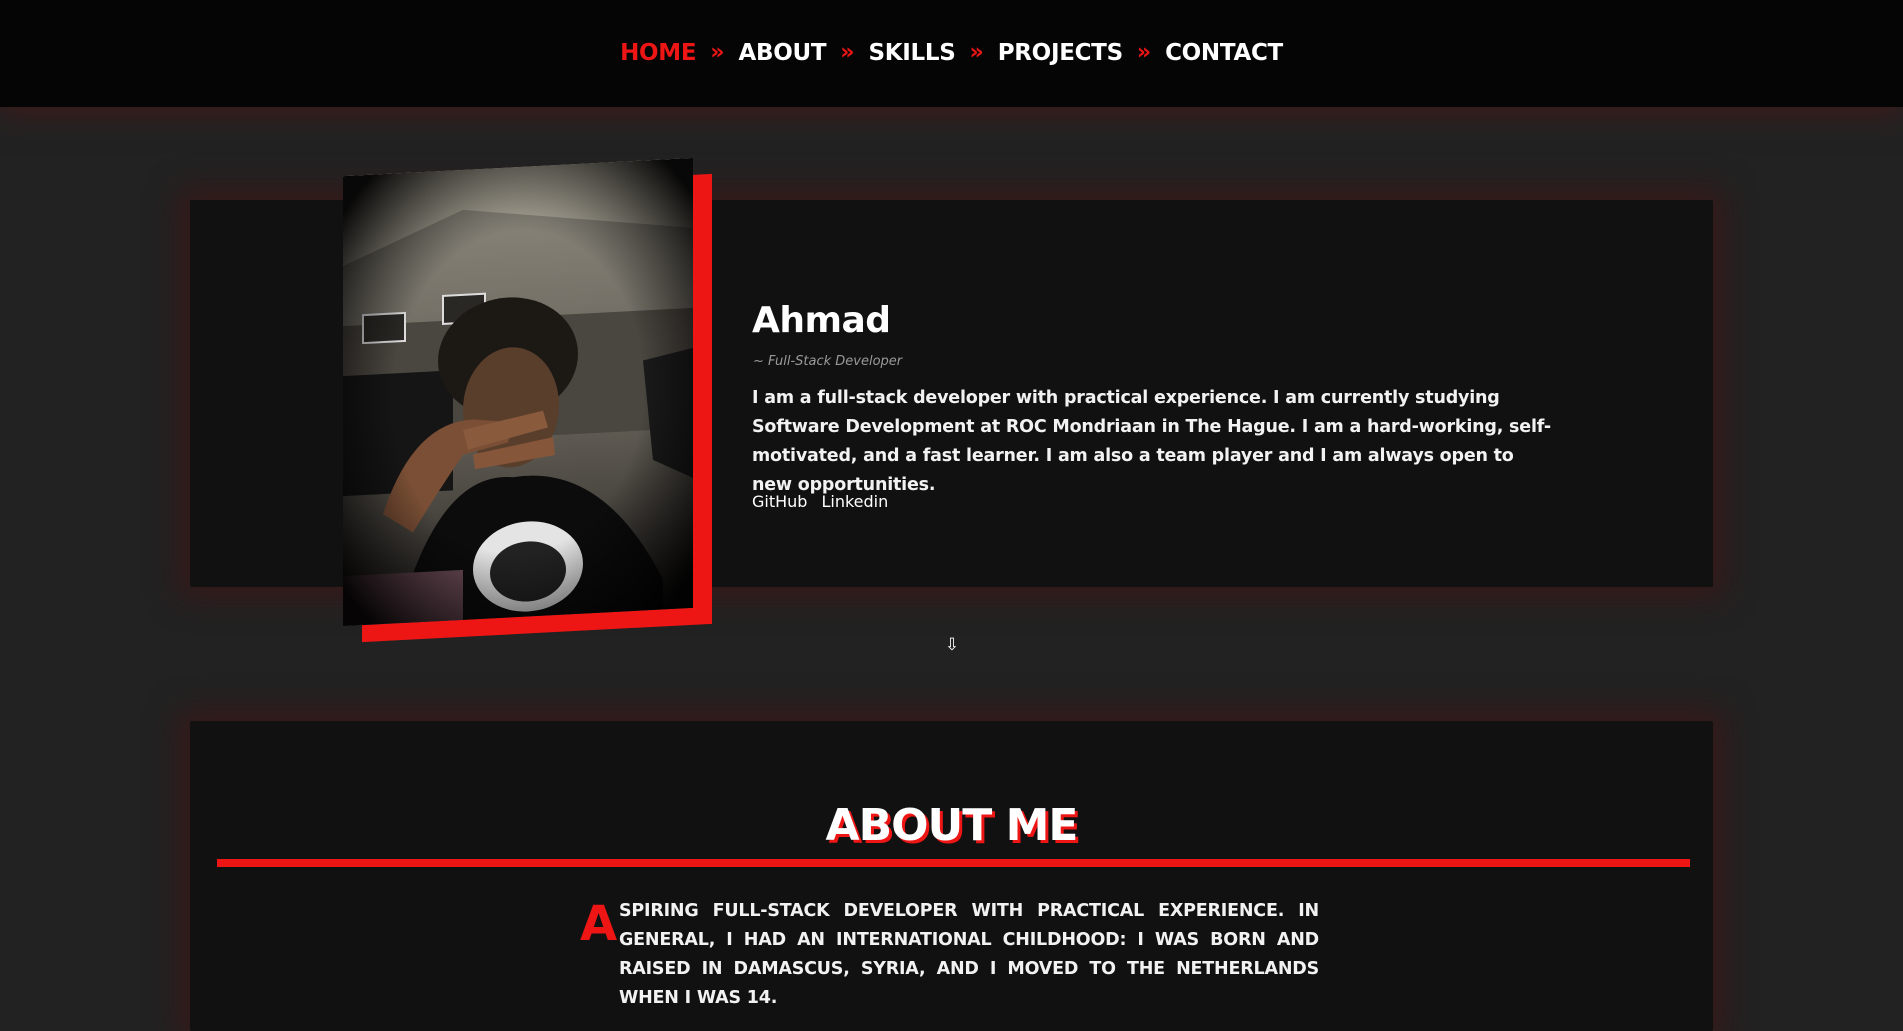  What do you see at coordinates (952, 825) in the screenshot?
I see `about-title: ABOUT ME` at bounding box center [952, 825].